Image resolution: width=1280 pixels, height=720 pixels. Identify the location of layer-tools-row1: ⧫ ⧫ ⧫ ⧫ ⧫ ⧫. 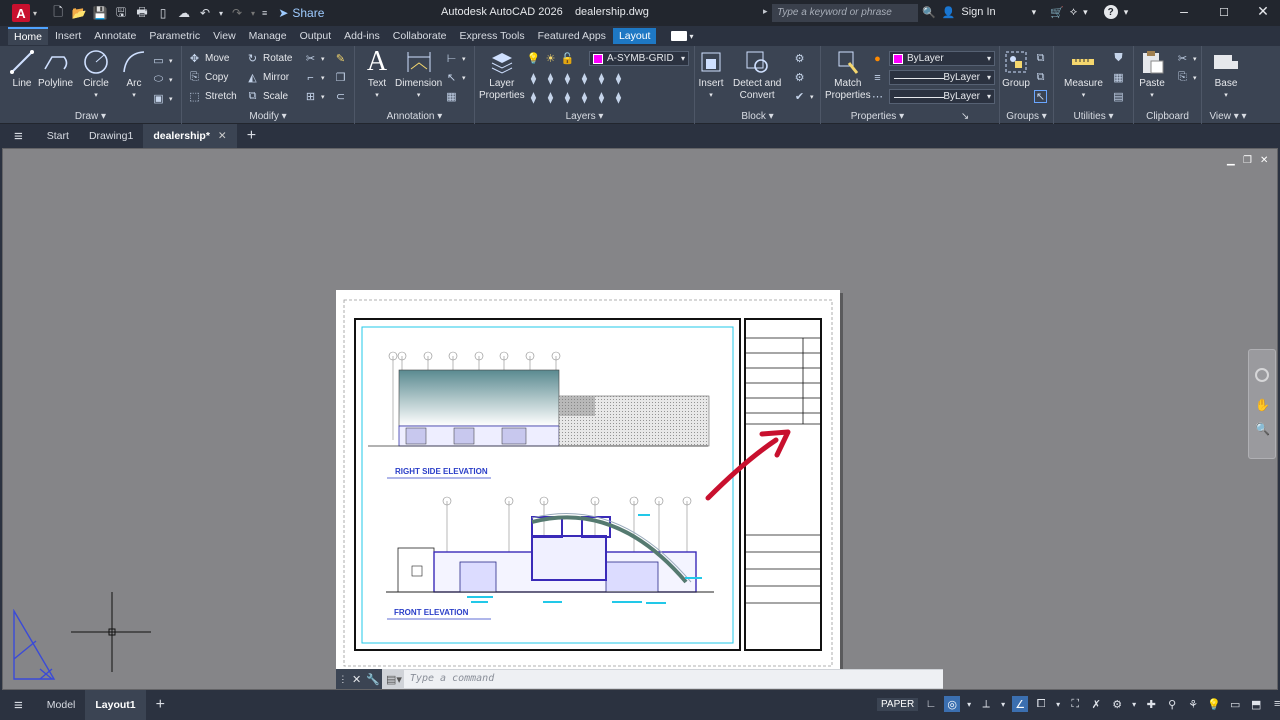
(576, 78).